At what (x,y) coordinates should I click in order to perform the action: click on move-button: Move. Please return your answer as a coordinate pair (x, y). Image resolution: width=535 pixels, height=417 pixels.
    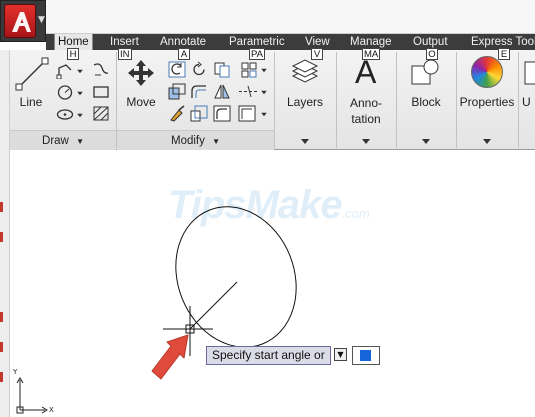
    Looking at the image, I should click on (141, 86).